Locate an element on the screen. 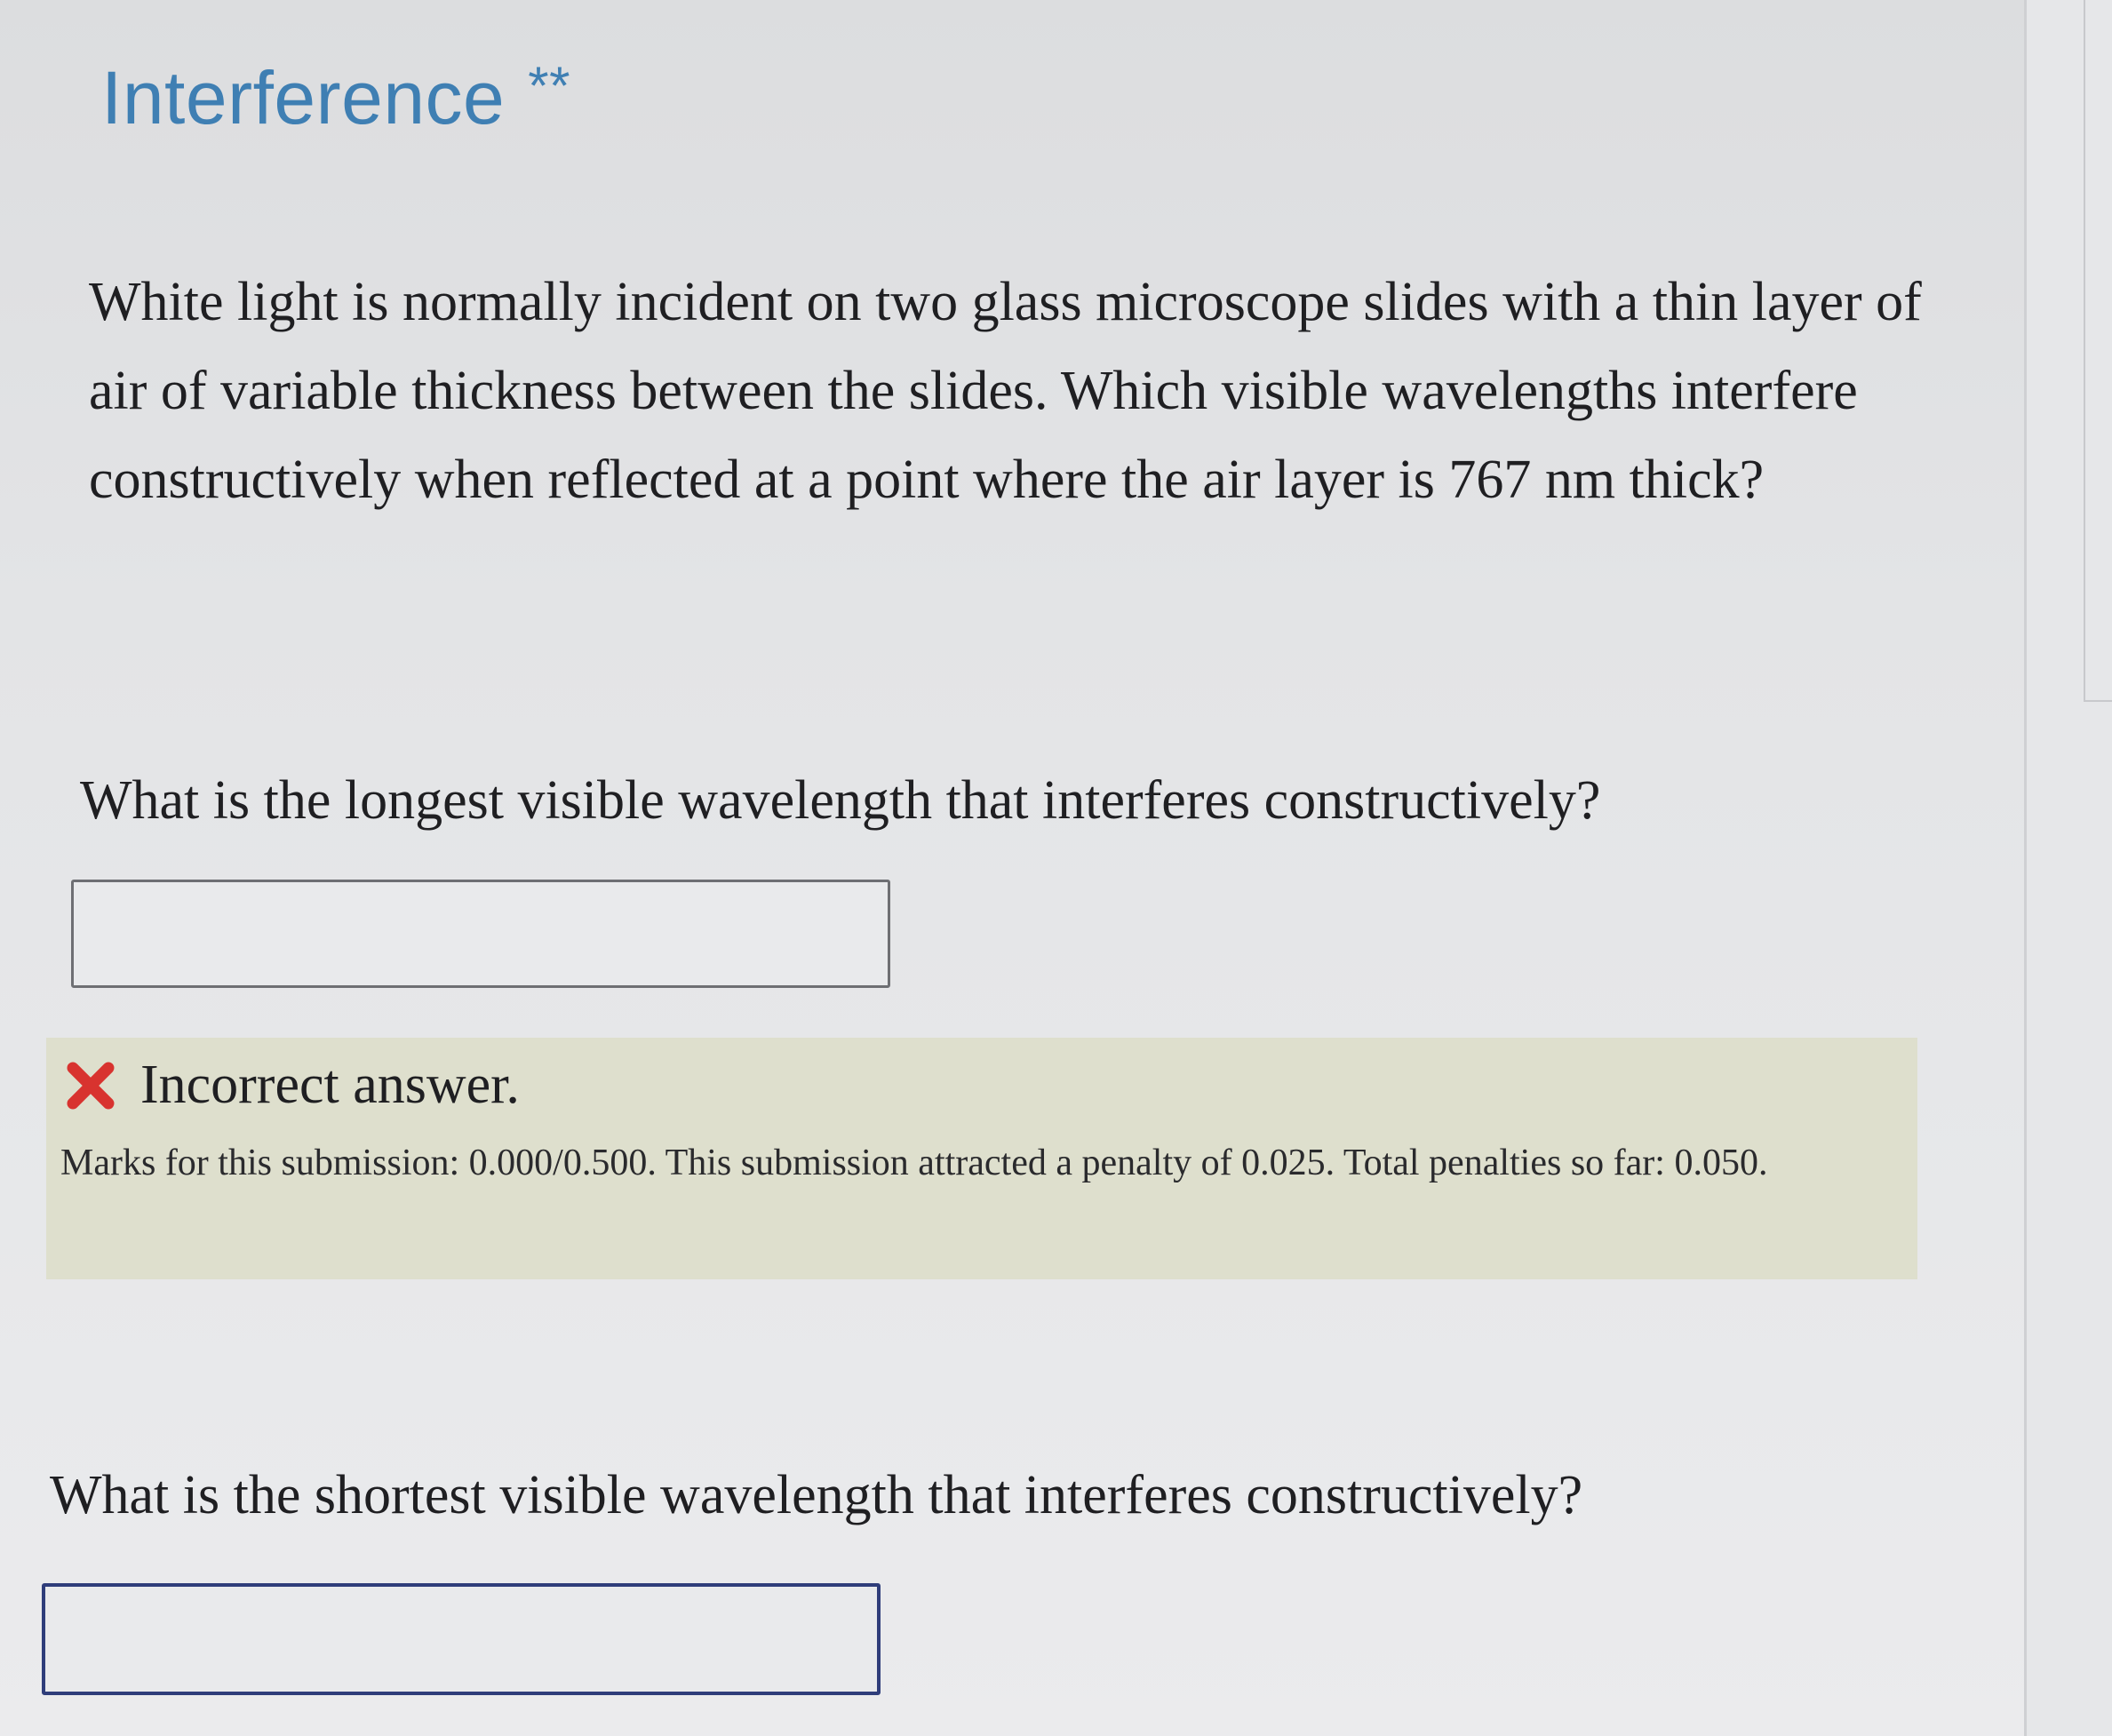  part1-answer-input is located at coordinates (481, 934).